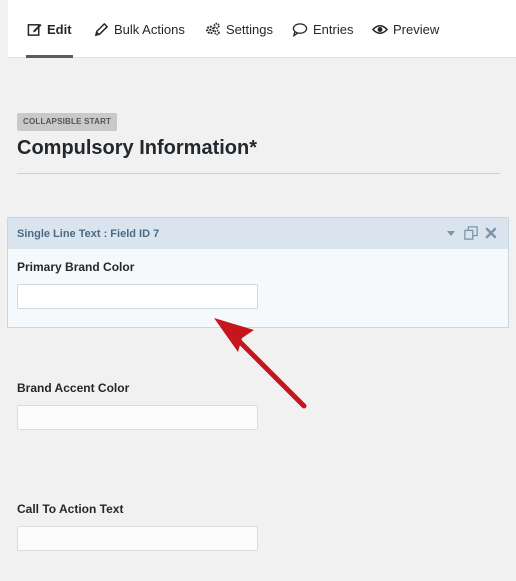 The width and height of the screenshot is (516, 581). What do you see at coordinates (70, 509) in the screenshot?
I see `call-to-action-text-label: Call To Action Text` at bounding box center [70, 509].